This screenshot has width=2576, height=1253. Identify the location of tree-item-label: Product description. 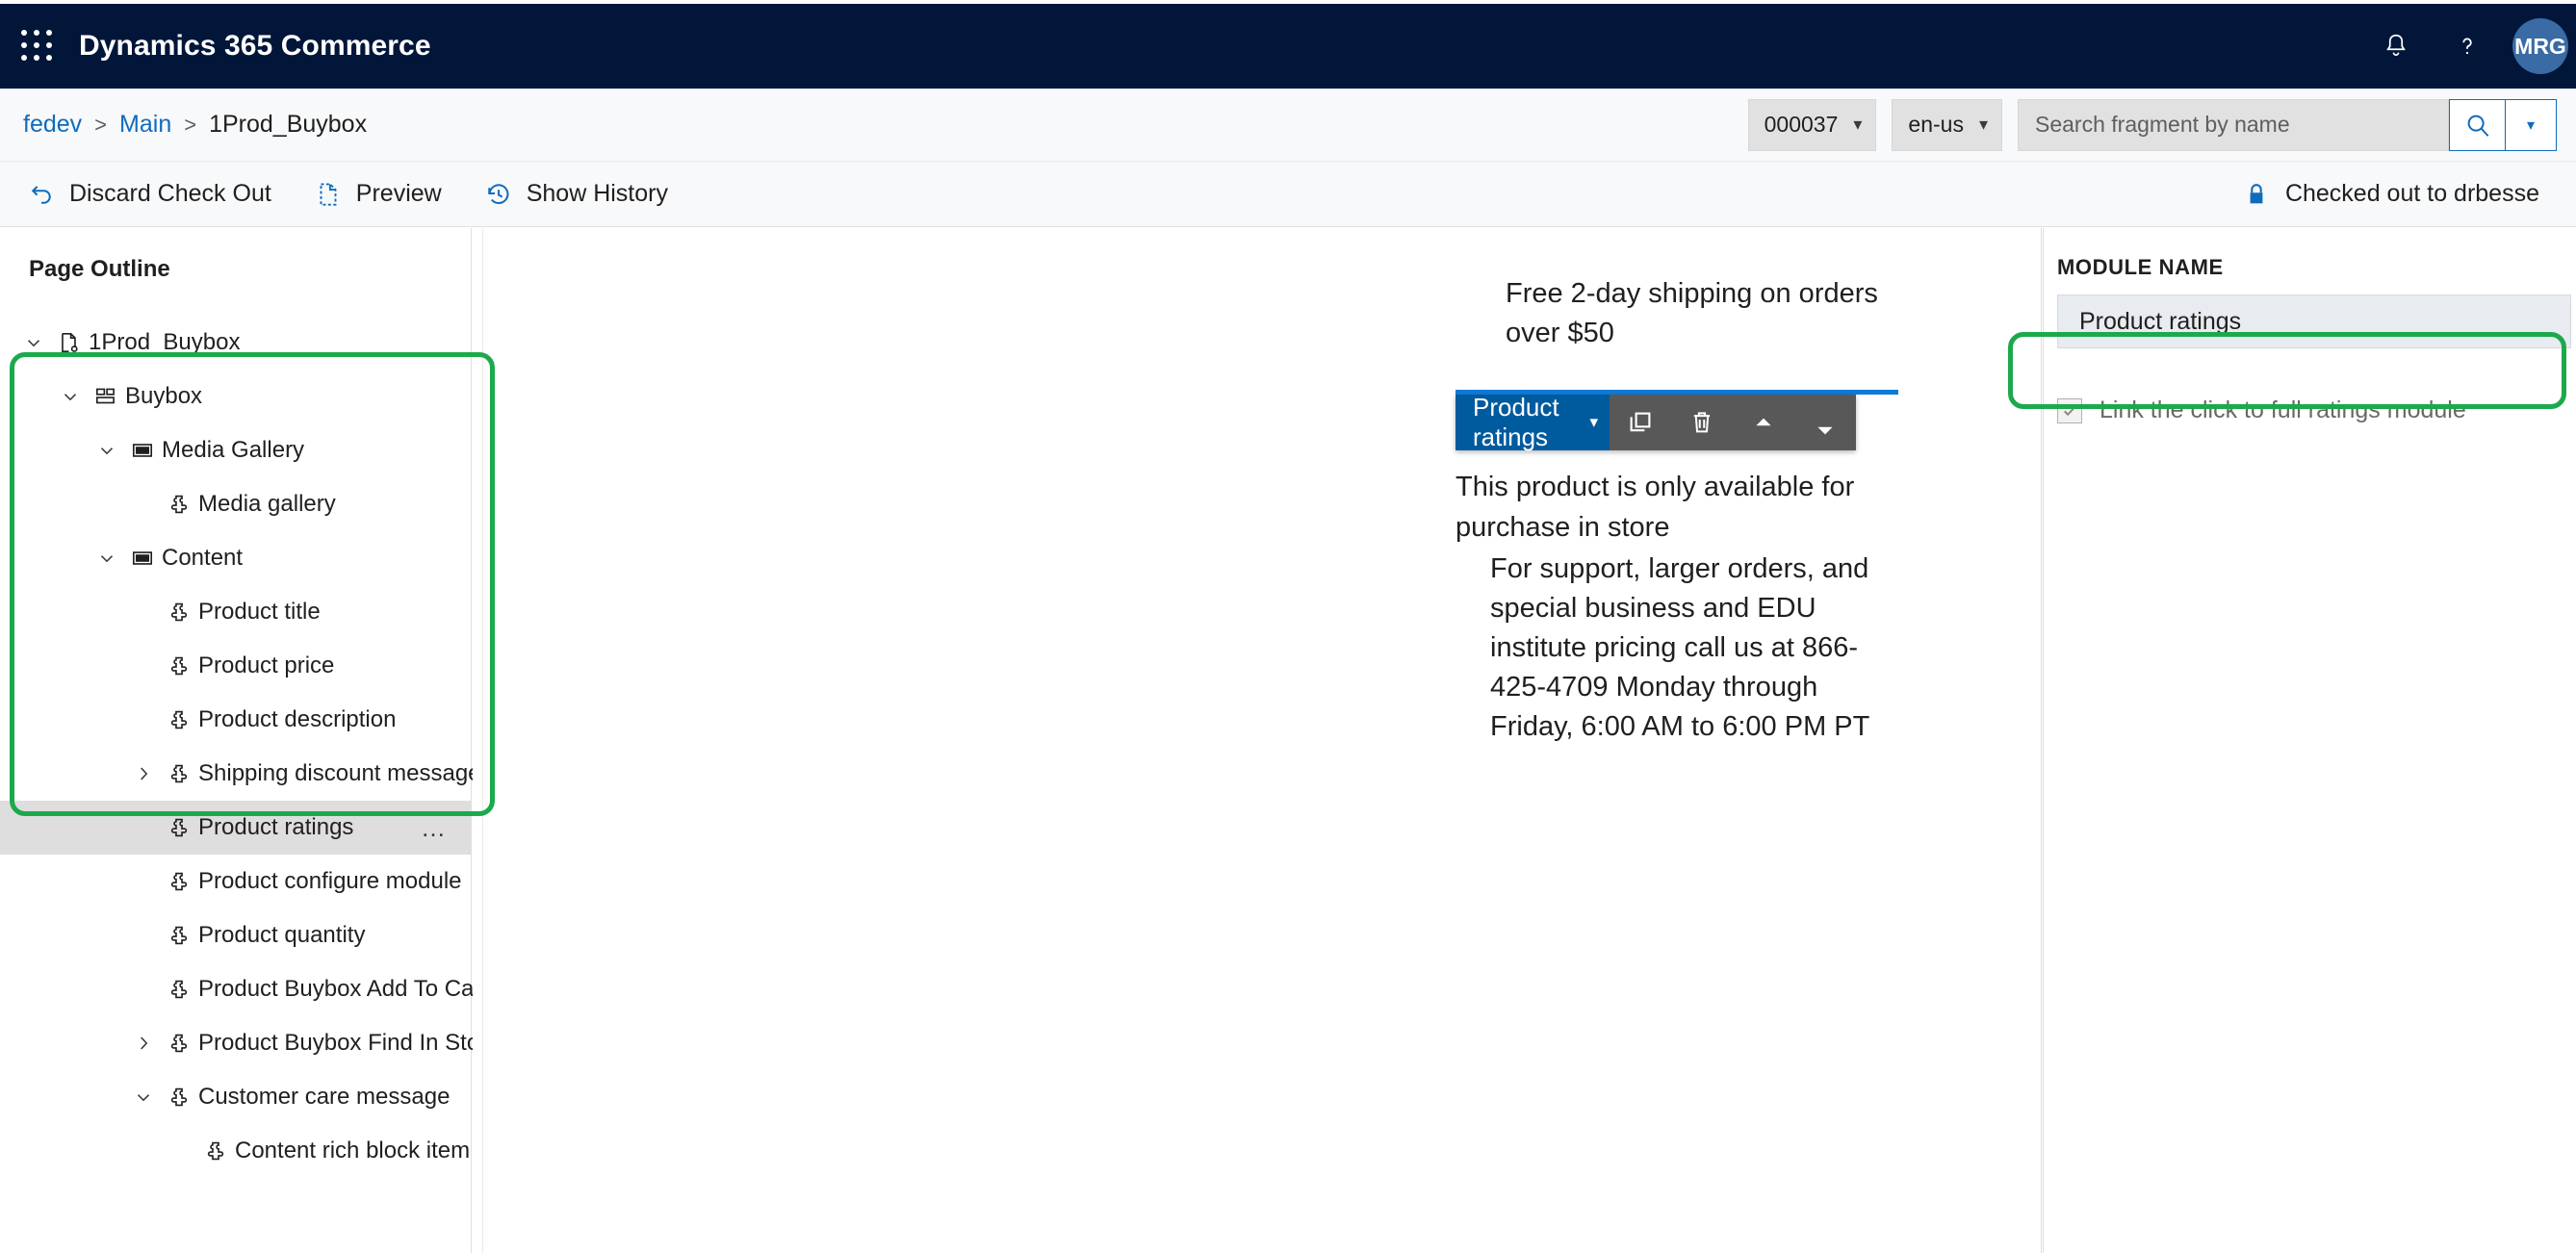
(297, 719).